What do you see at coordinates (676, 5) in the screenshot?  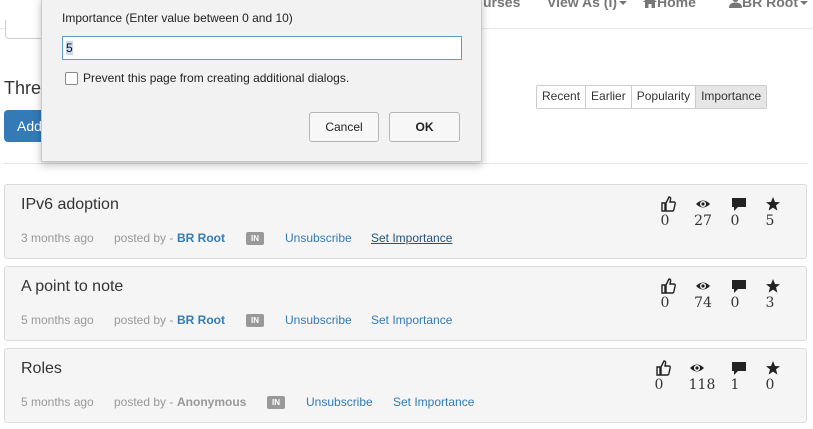 I see `nav-home-label: Home` at bounding box center [676, 5].